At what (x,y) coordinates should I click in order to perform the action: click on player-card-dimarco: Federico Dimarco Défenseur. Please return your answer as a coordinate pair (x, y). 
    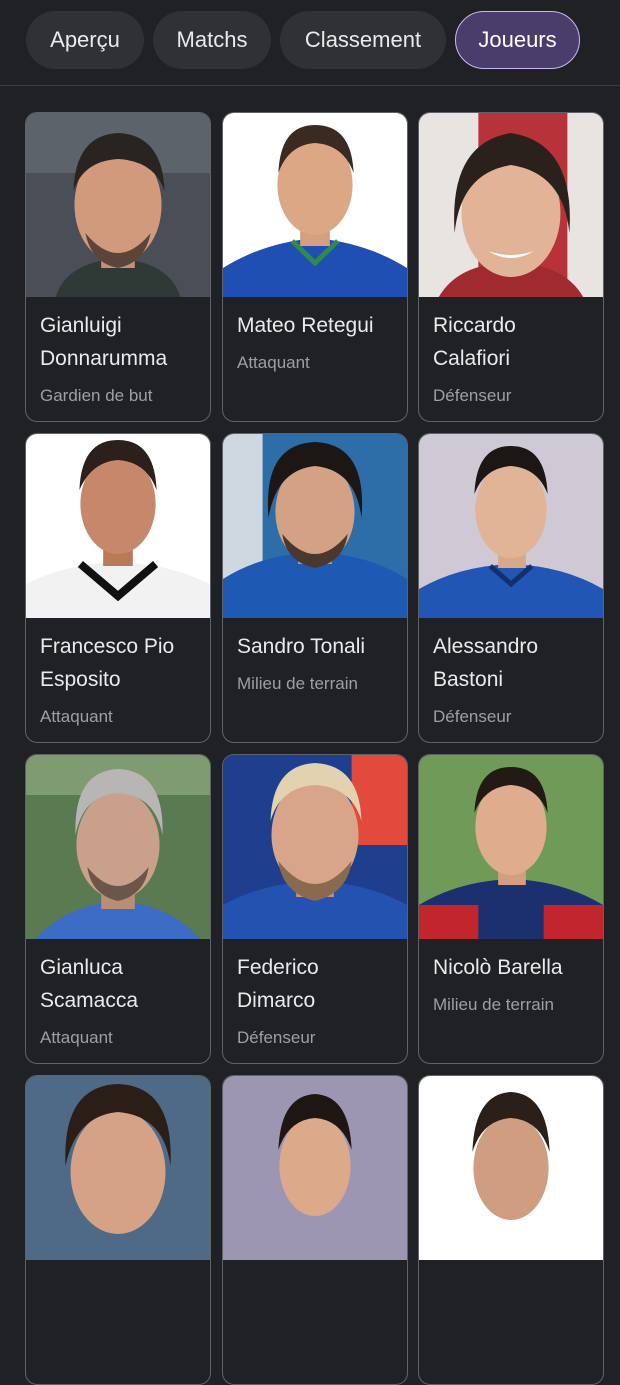
    Looking at the image, I should click on (315, 909).